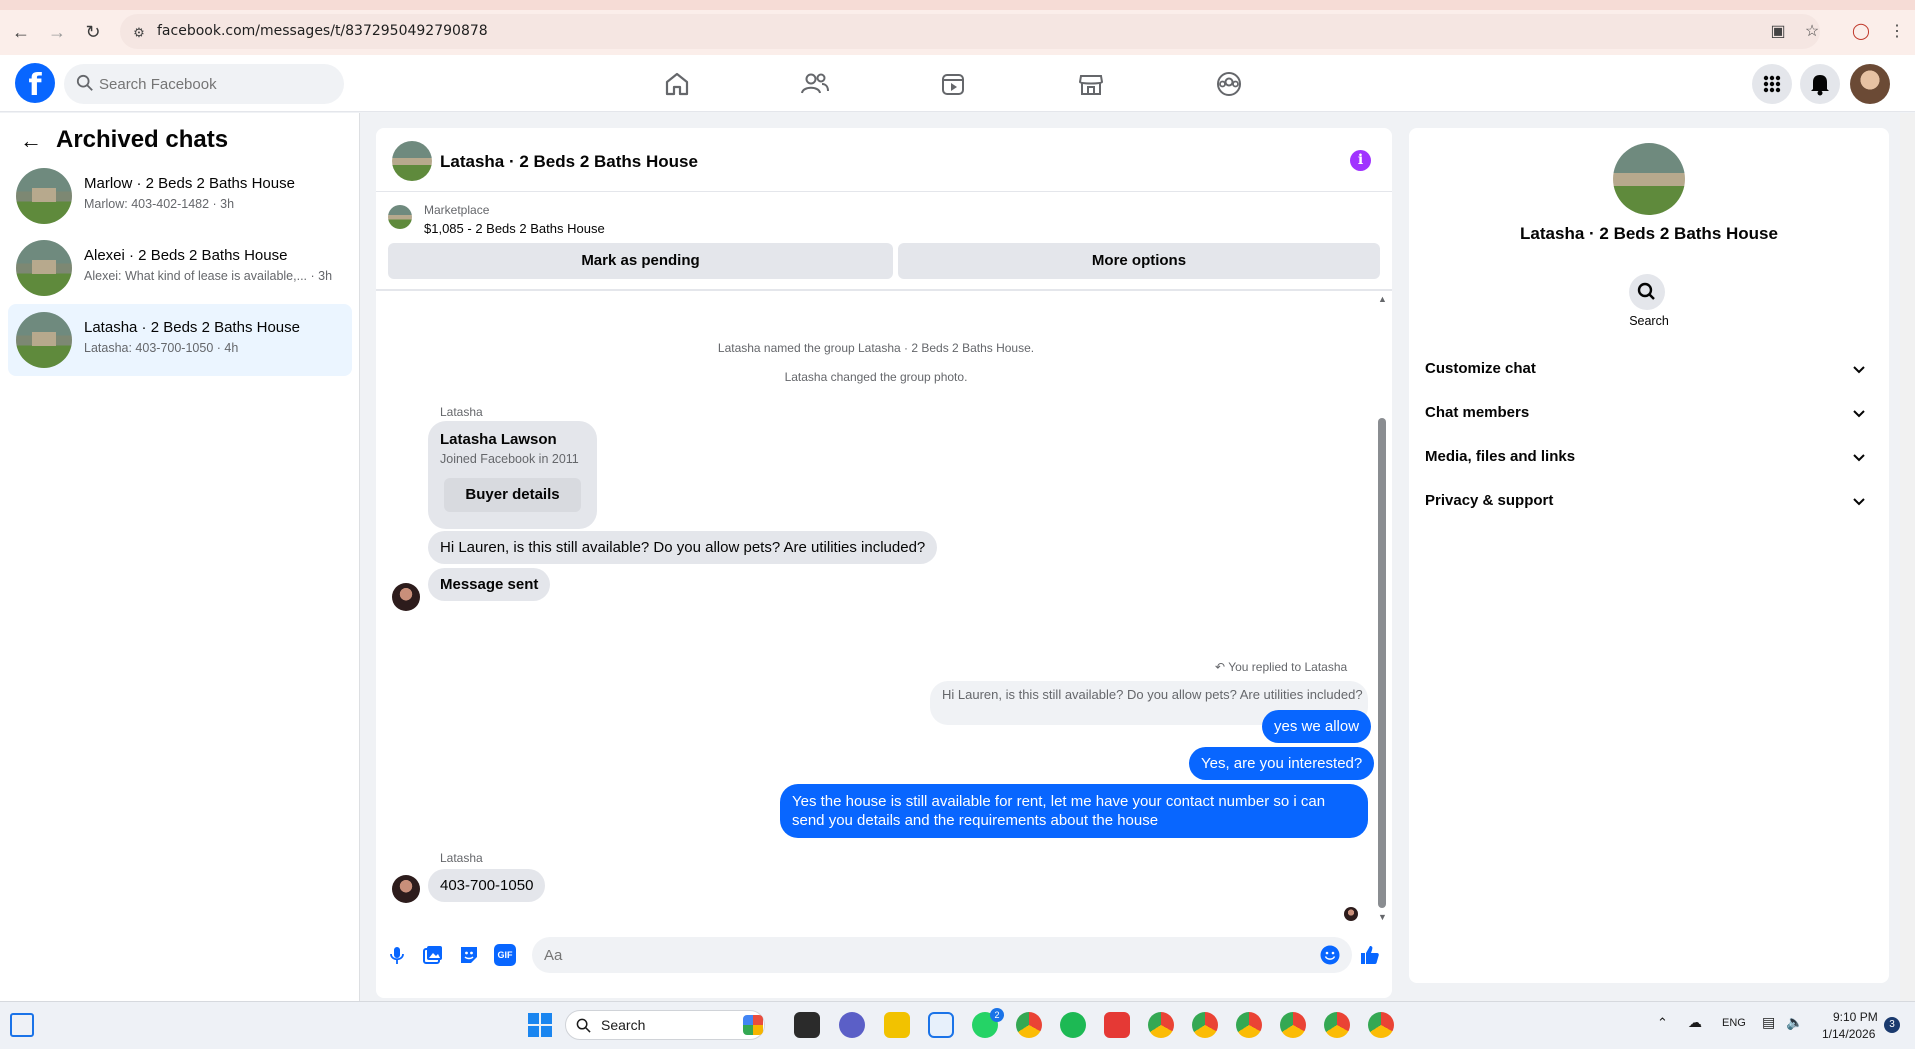 This screenshot has height=1049, width=1915. Describe the element at coordinates (1848, 1034) in the screenshot. I see `clock-date: 1/14/2026` at that location.